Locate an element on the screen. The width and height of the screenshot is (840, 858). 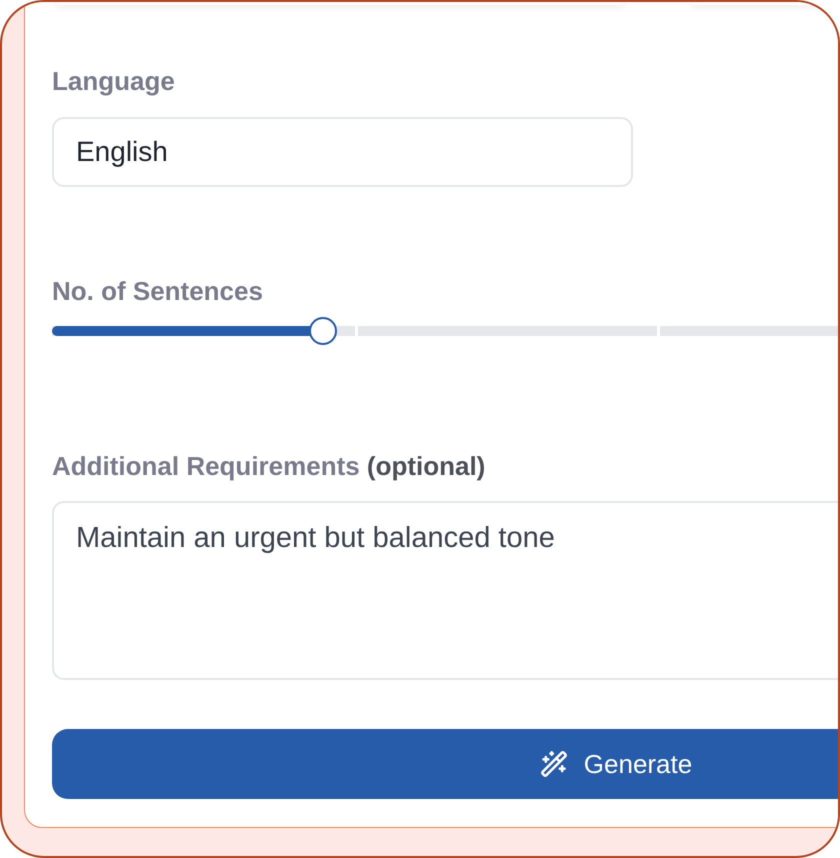
generate-button: Generate is located at coordinates (445, 764).